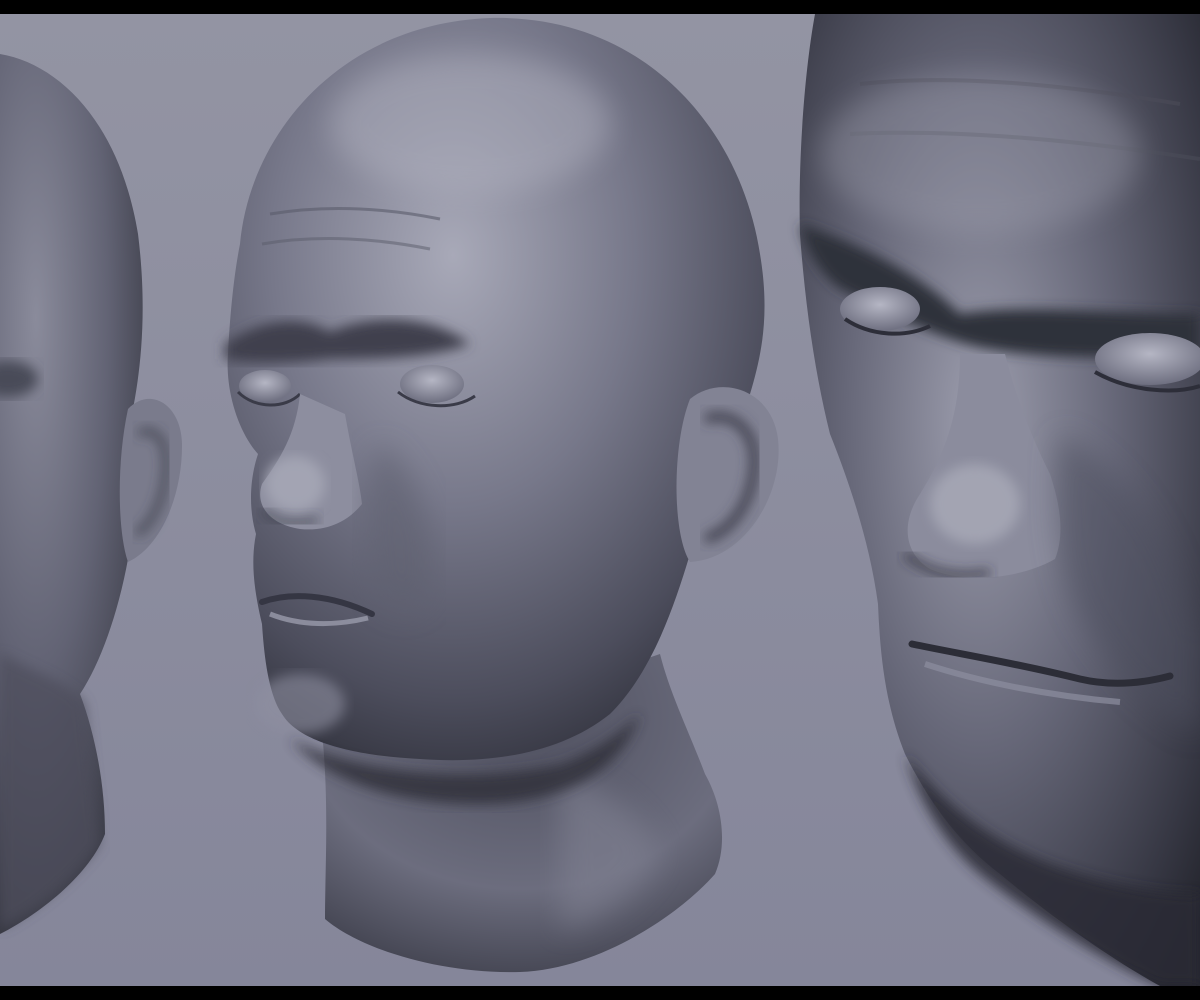 The height and width of the screenshot is (1000, 1200). Describe the element at coordinates (600, 7) in the screenshot. I see `letterbox-top-bar` at that location.